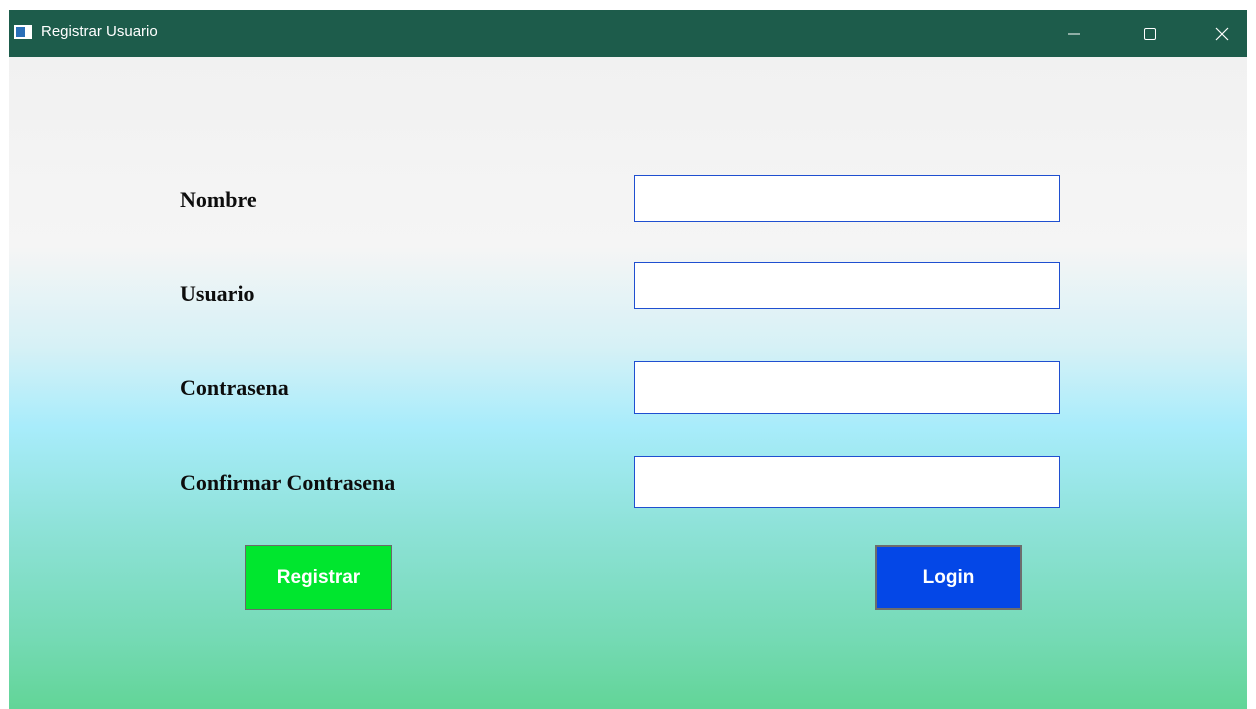  Describe the element at coordinates (847, 198) in the screenshot. I see `nombre-input` at that location.